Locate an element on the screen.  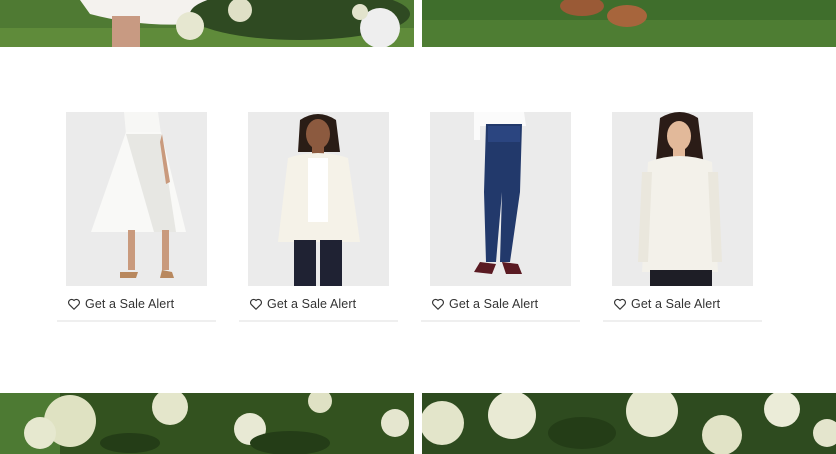
ivory-sweater-model-photo is located at coordinates (682, 199).